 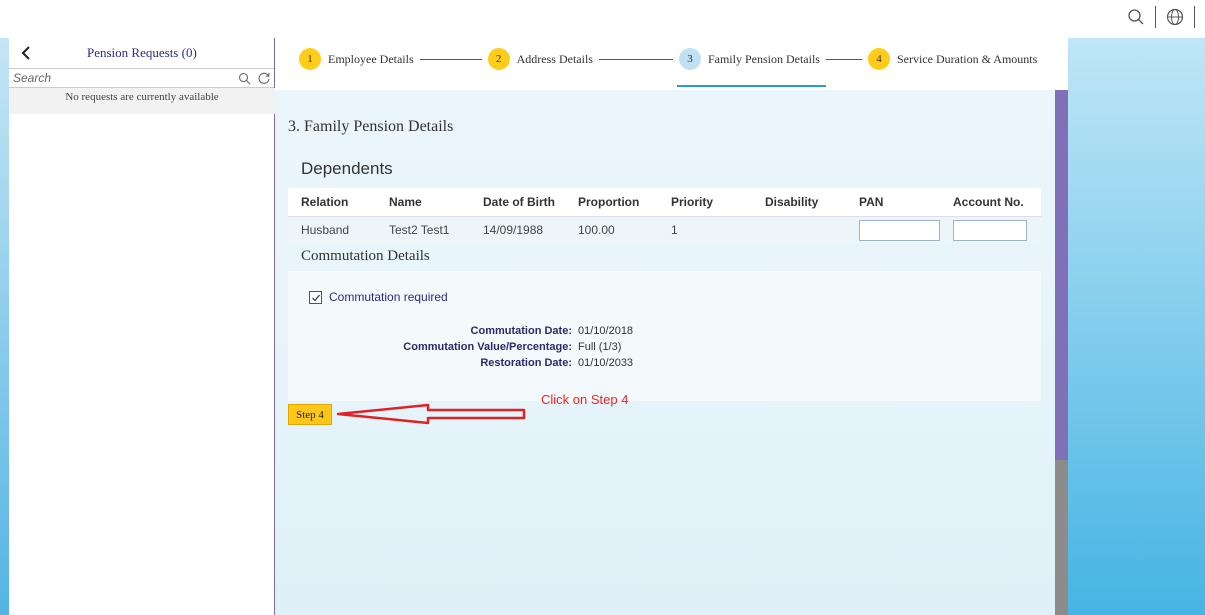 I want to click on restoration-date-label: Restoration Date:, so click(x=526, y=363).